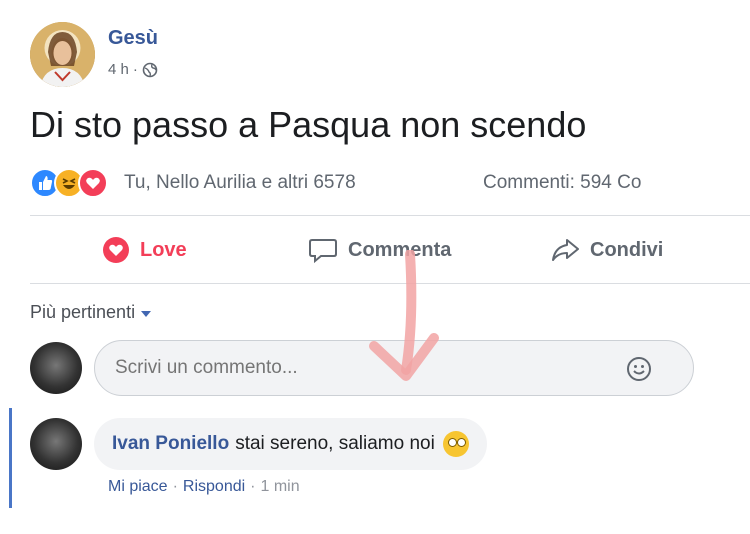  I want to click on reaction-names: Tu, Nello Aurilia e altri 6578, so click(240, 183).